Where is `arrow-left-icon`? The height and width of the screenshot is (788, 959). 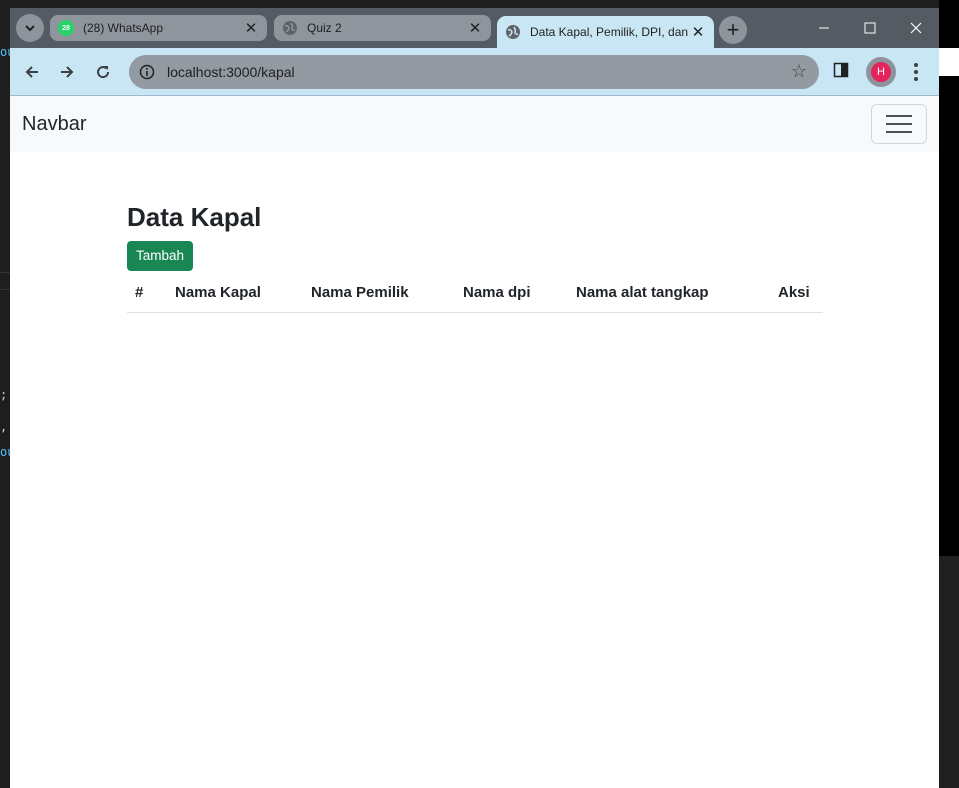
arrow-left-icon is located at coordinates (31, 72).